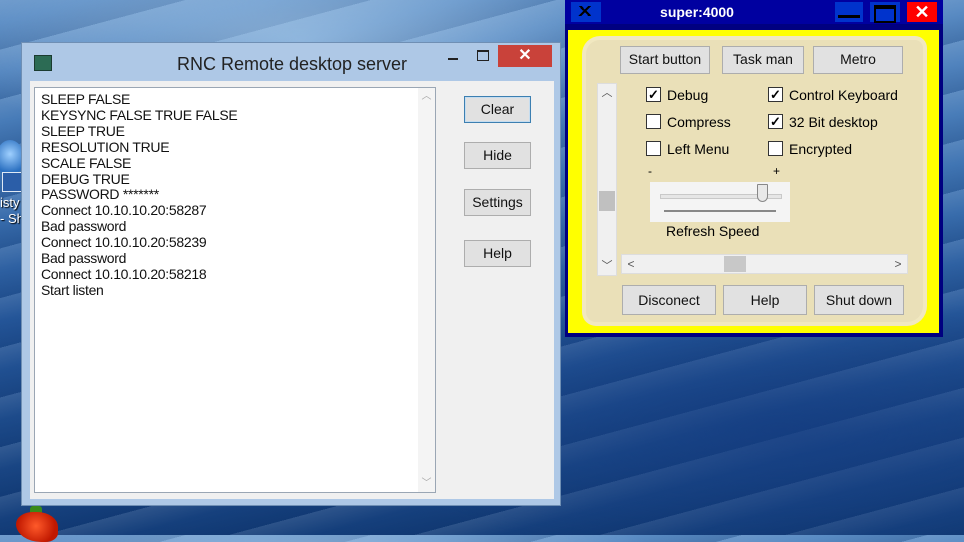 This screenshot has height=542, width=964. What do you see at coordinates (697, 12) in the screenshot?
I see `window-title: super:4000` at bounding box center [697, 12].